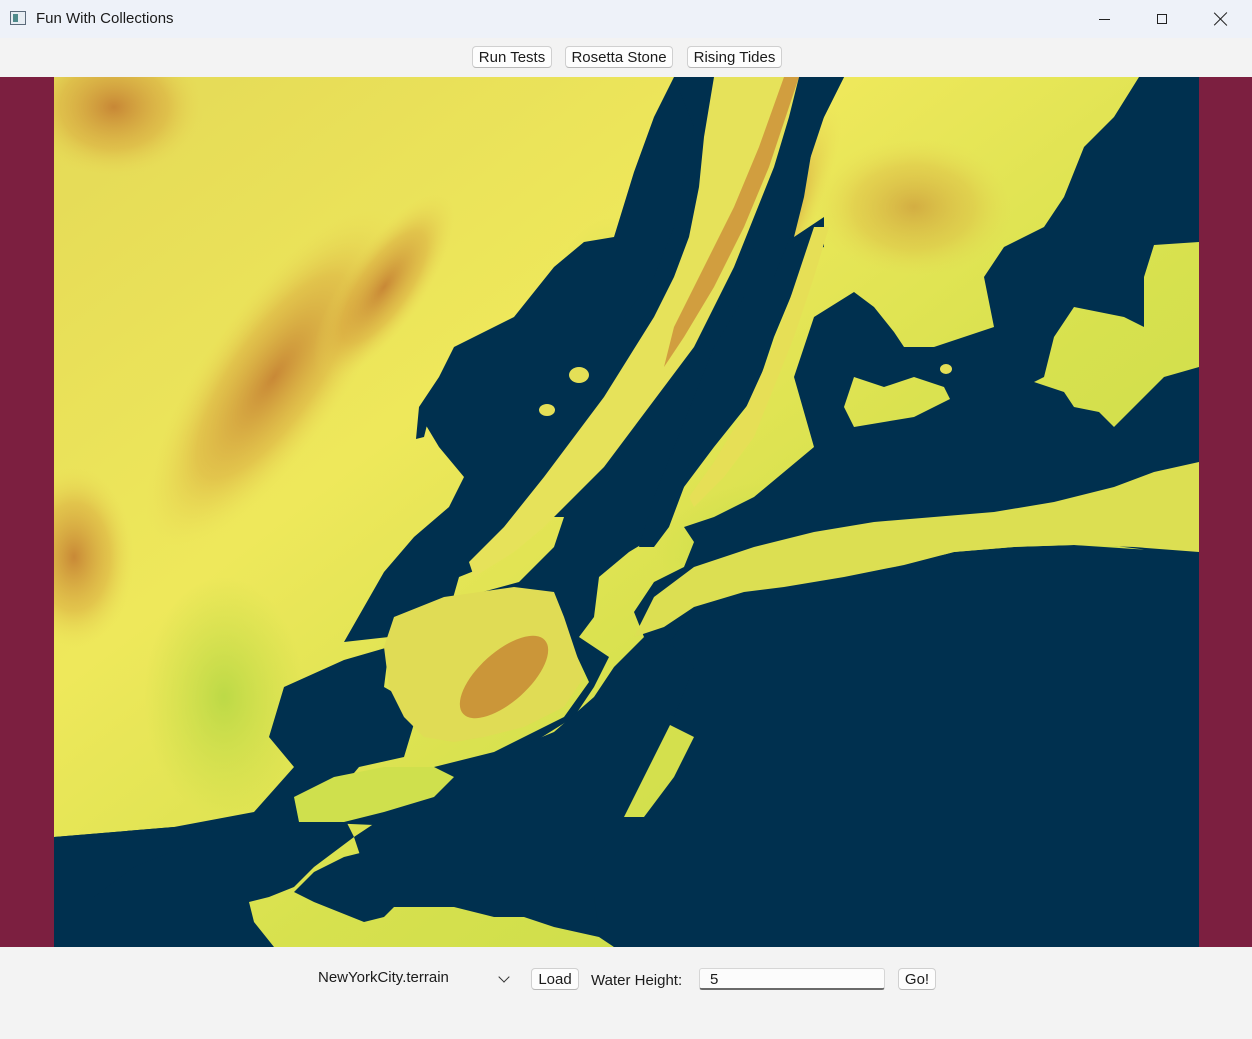  I want to click on minimize-button, so click(1104, 19).